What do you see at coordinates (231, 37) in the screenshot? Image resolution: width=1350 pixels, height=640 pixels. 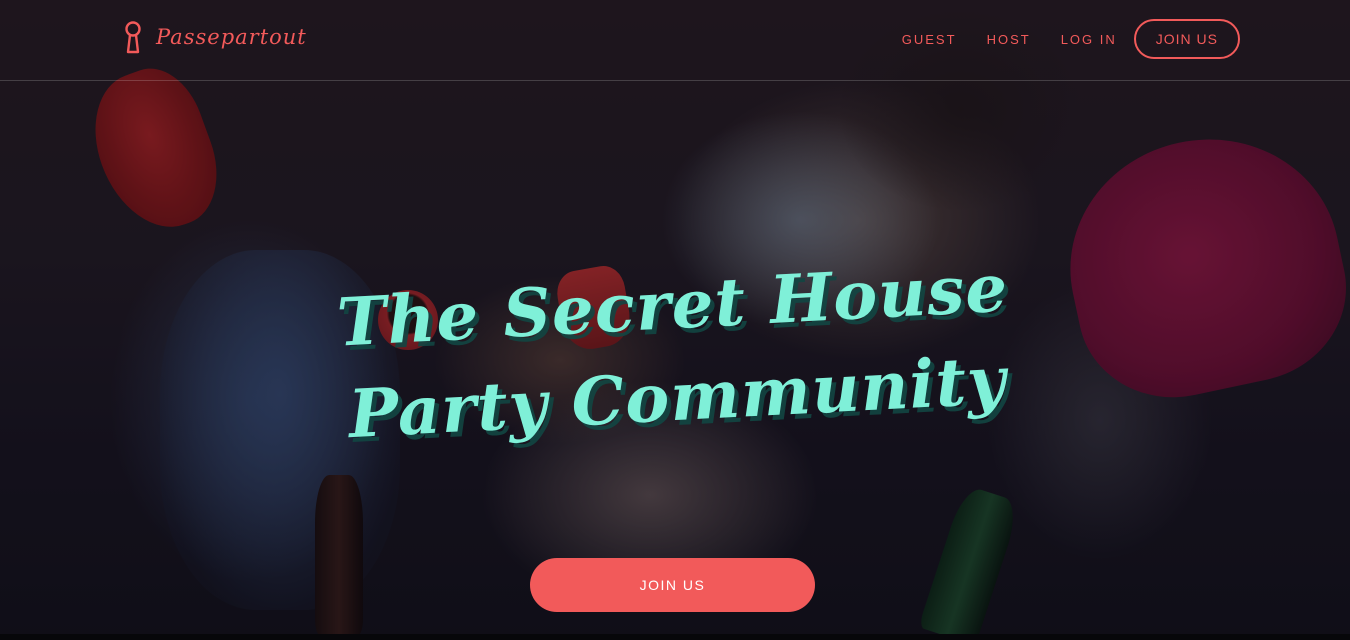 I see `brand-name: Passepartout` at bounding box center [231, 37].